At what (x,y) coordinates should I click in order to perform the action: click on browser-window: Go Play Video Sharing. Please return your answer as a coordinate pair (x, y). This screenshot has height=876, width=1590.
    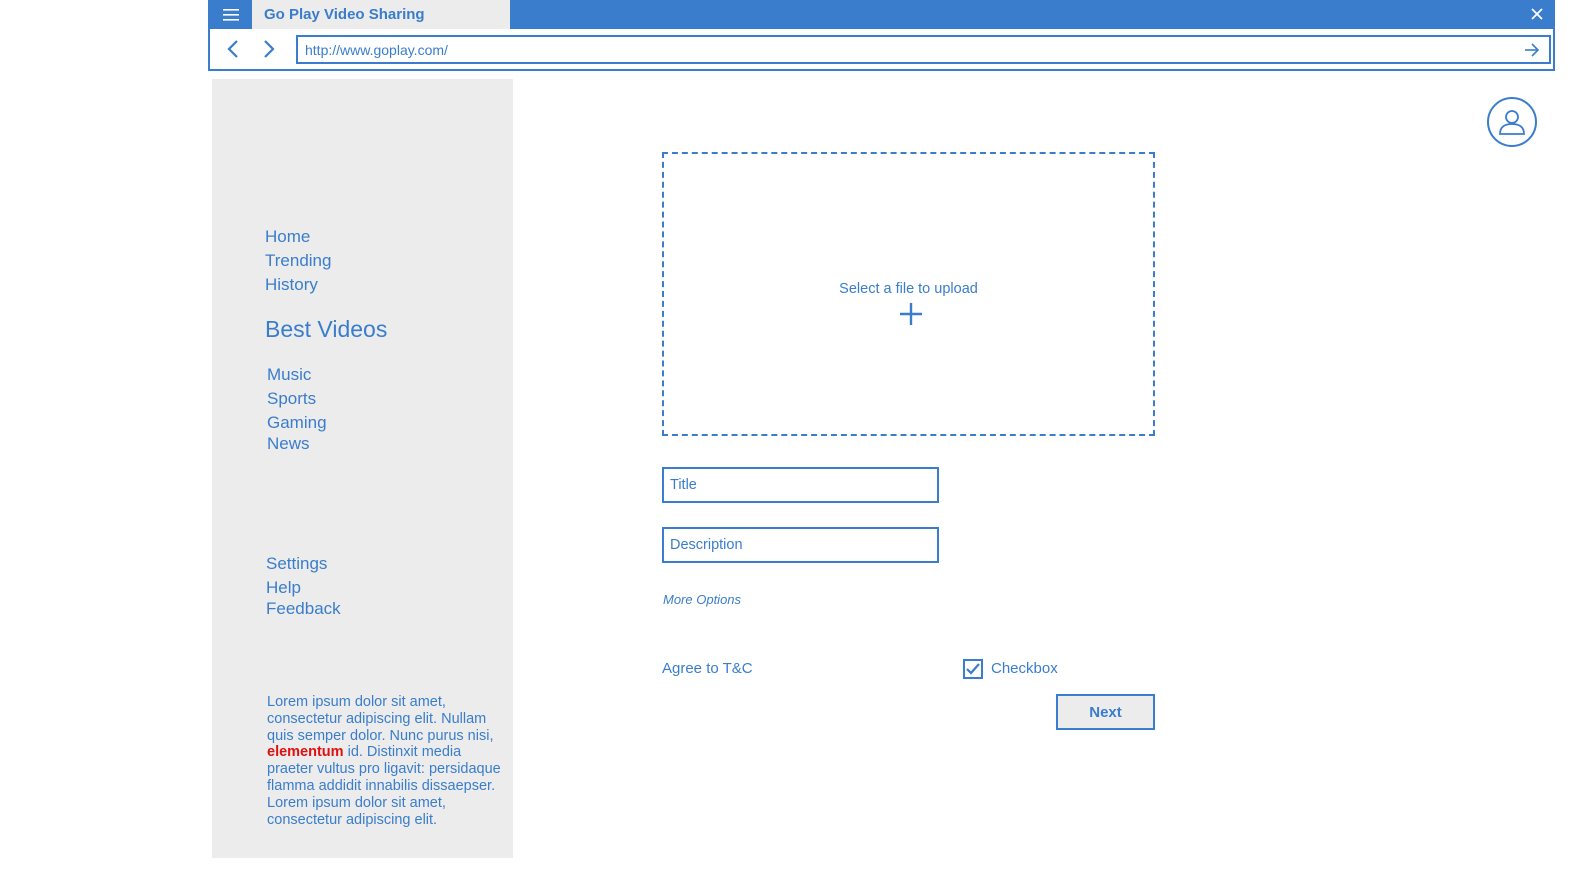
    Looking at the image, I should click on (881, 35).